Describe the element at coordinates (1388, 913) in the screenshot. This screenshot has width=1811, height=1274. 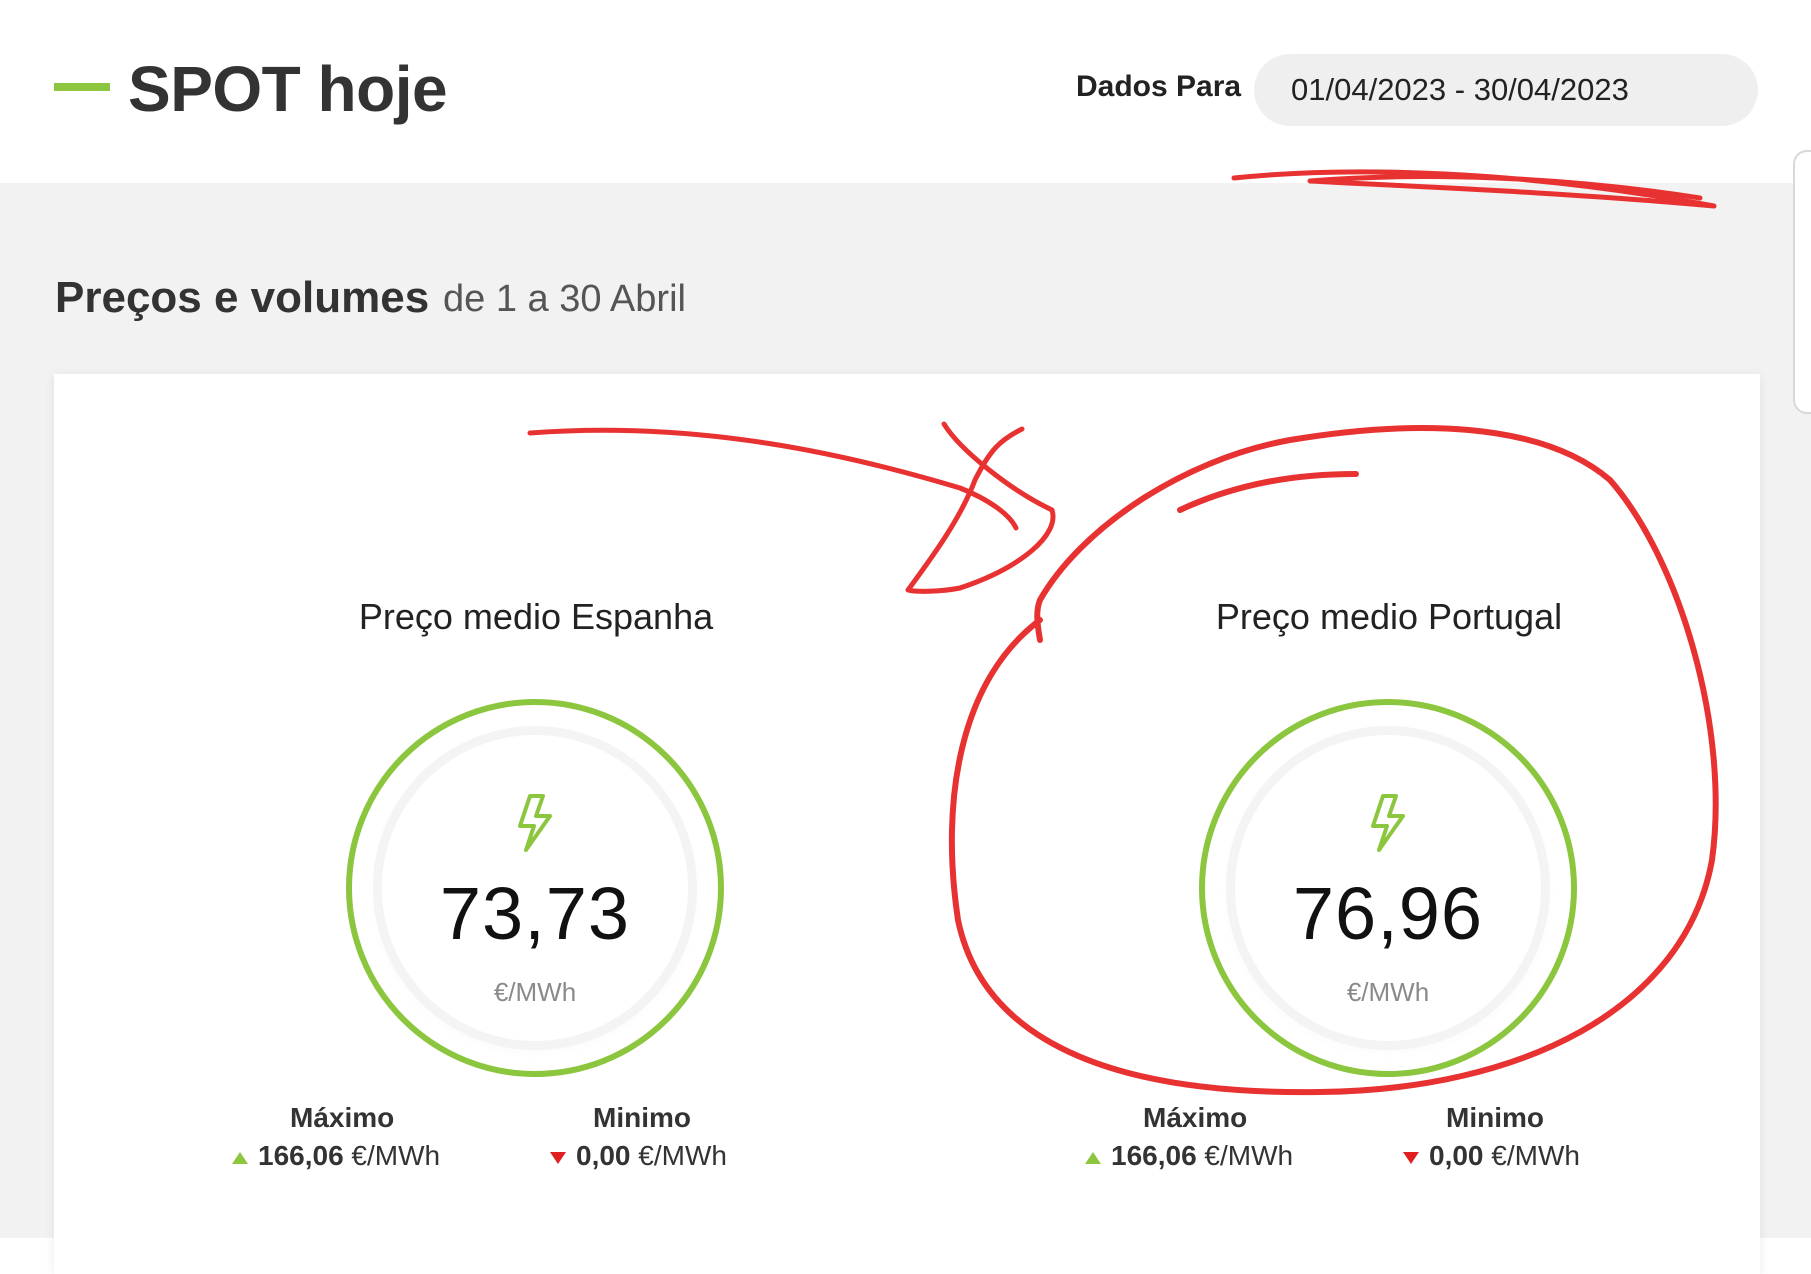
I see `metric-value: 76,96` at that location.